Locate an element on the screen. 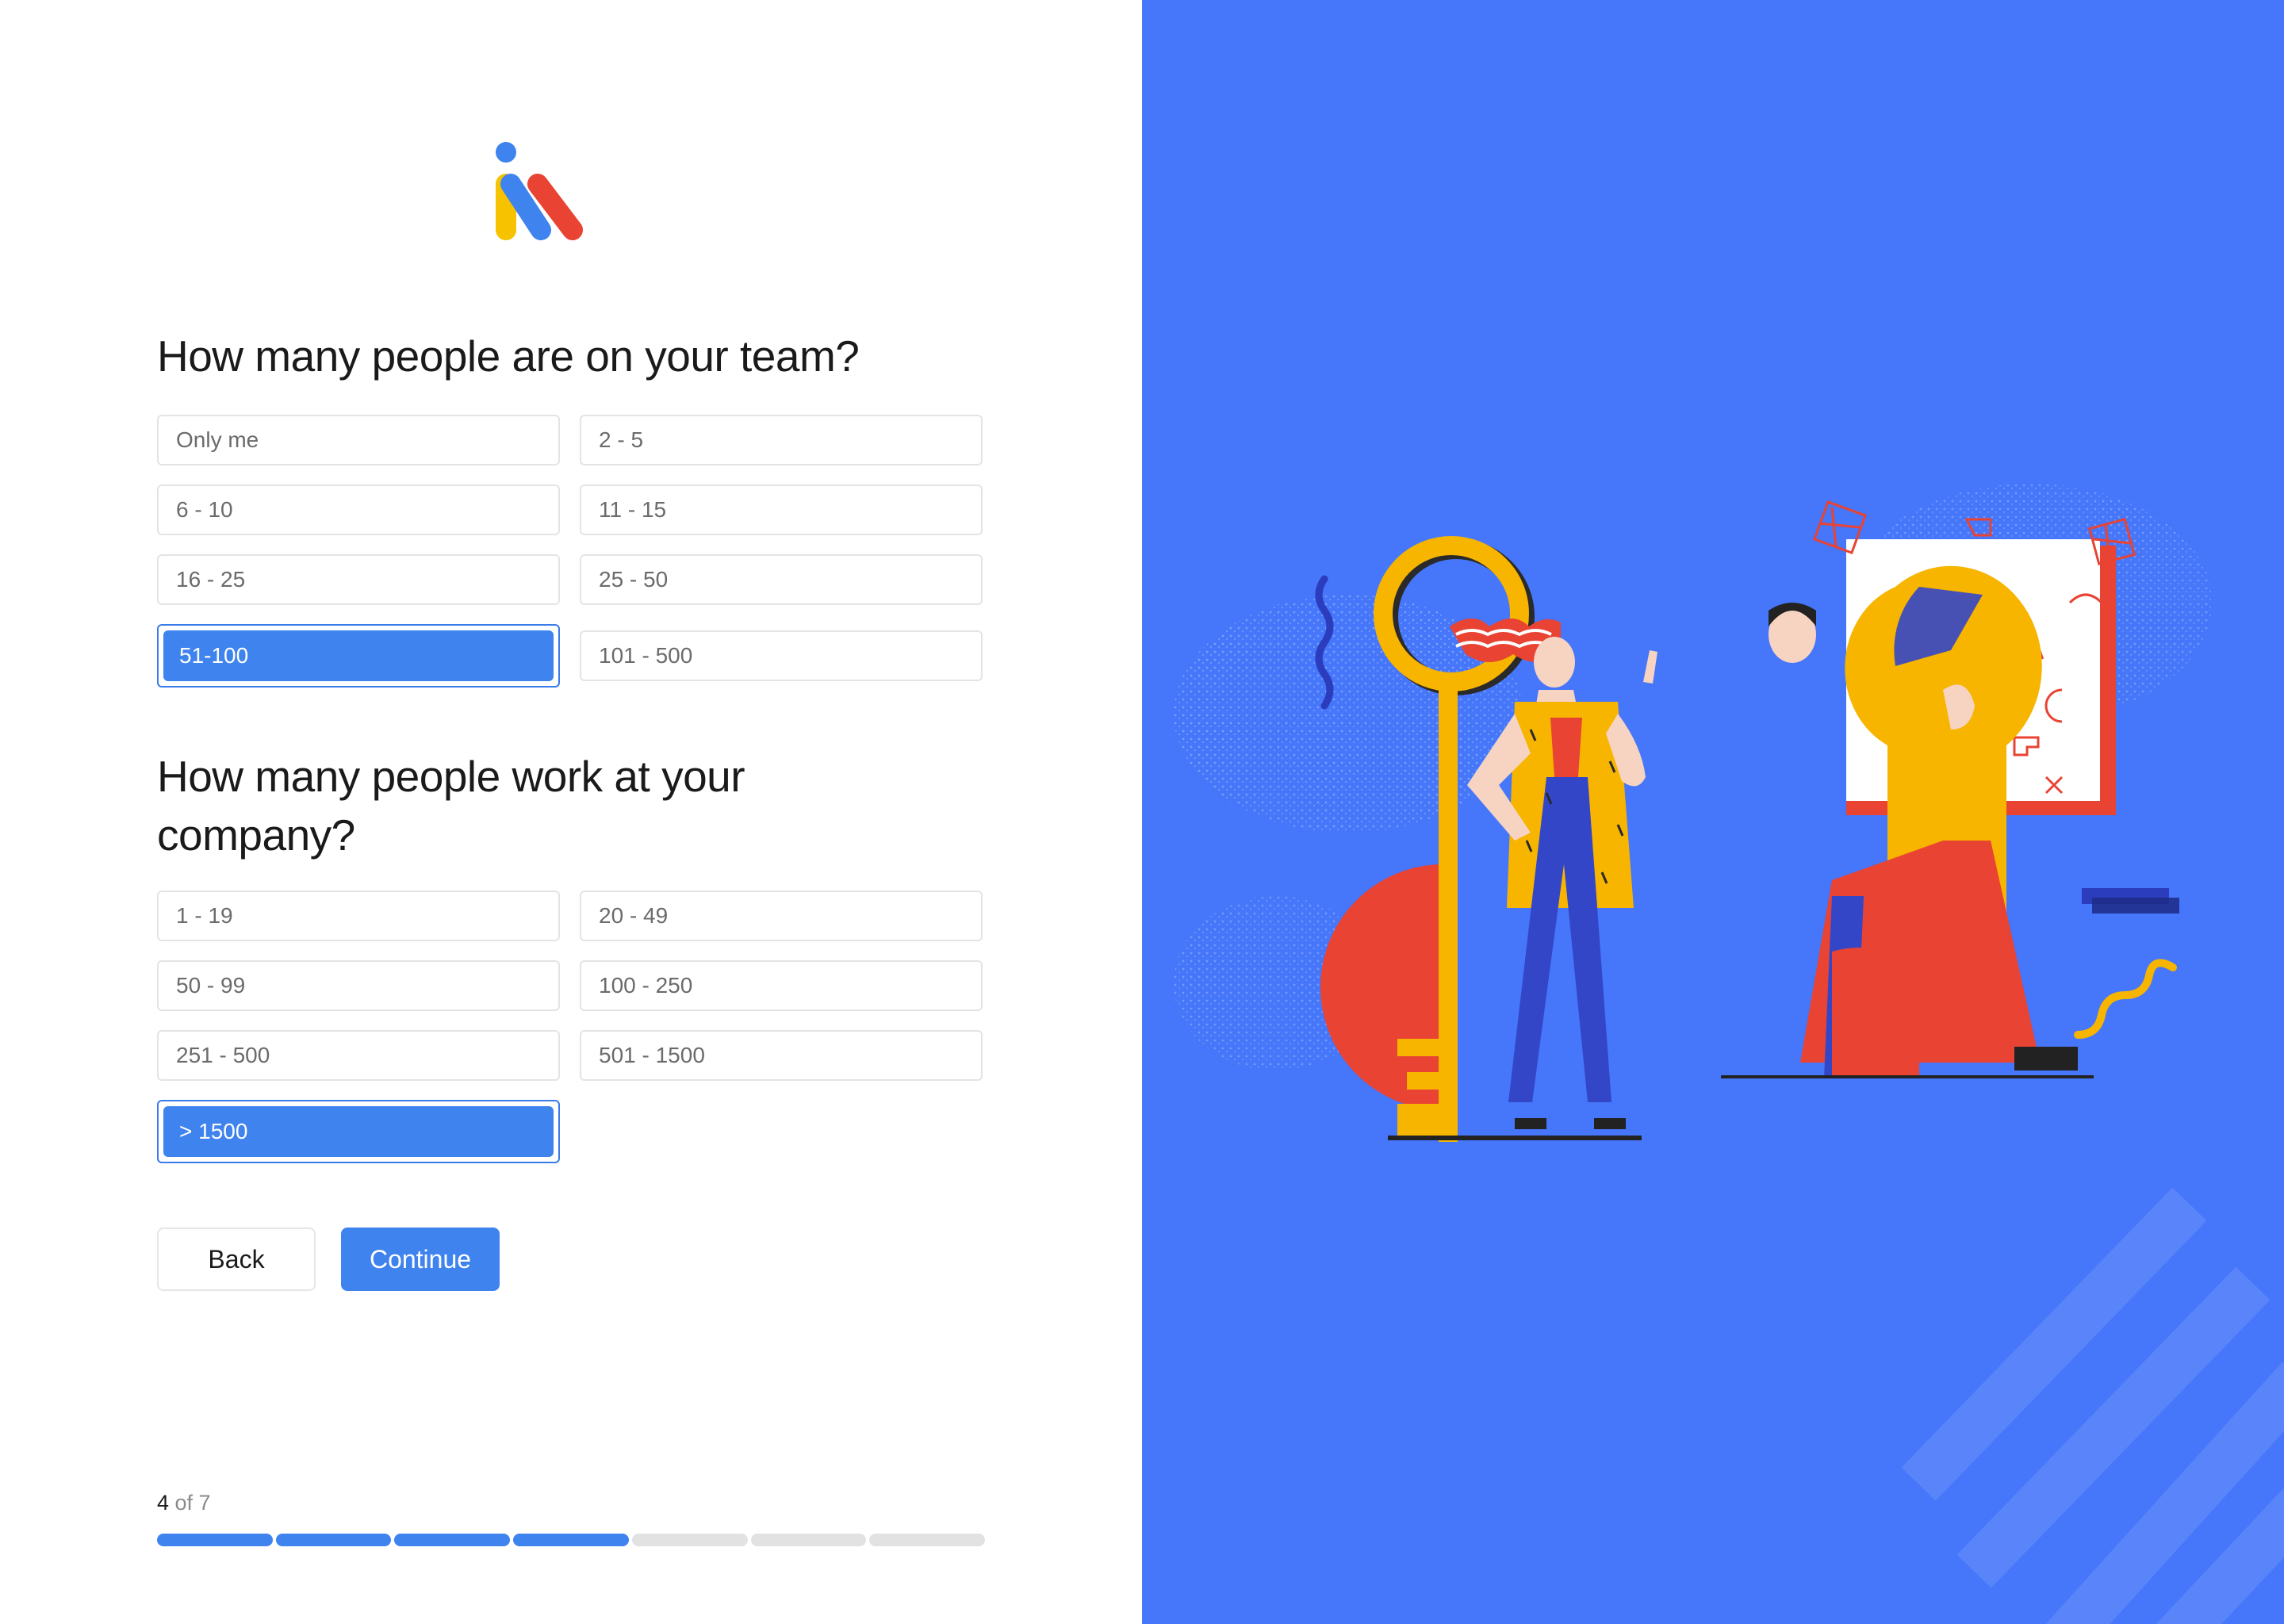 The image size is (2284, 1624). team-option-11-15: 11 - 15 is located at coordinates (781, 510).